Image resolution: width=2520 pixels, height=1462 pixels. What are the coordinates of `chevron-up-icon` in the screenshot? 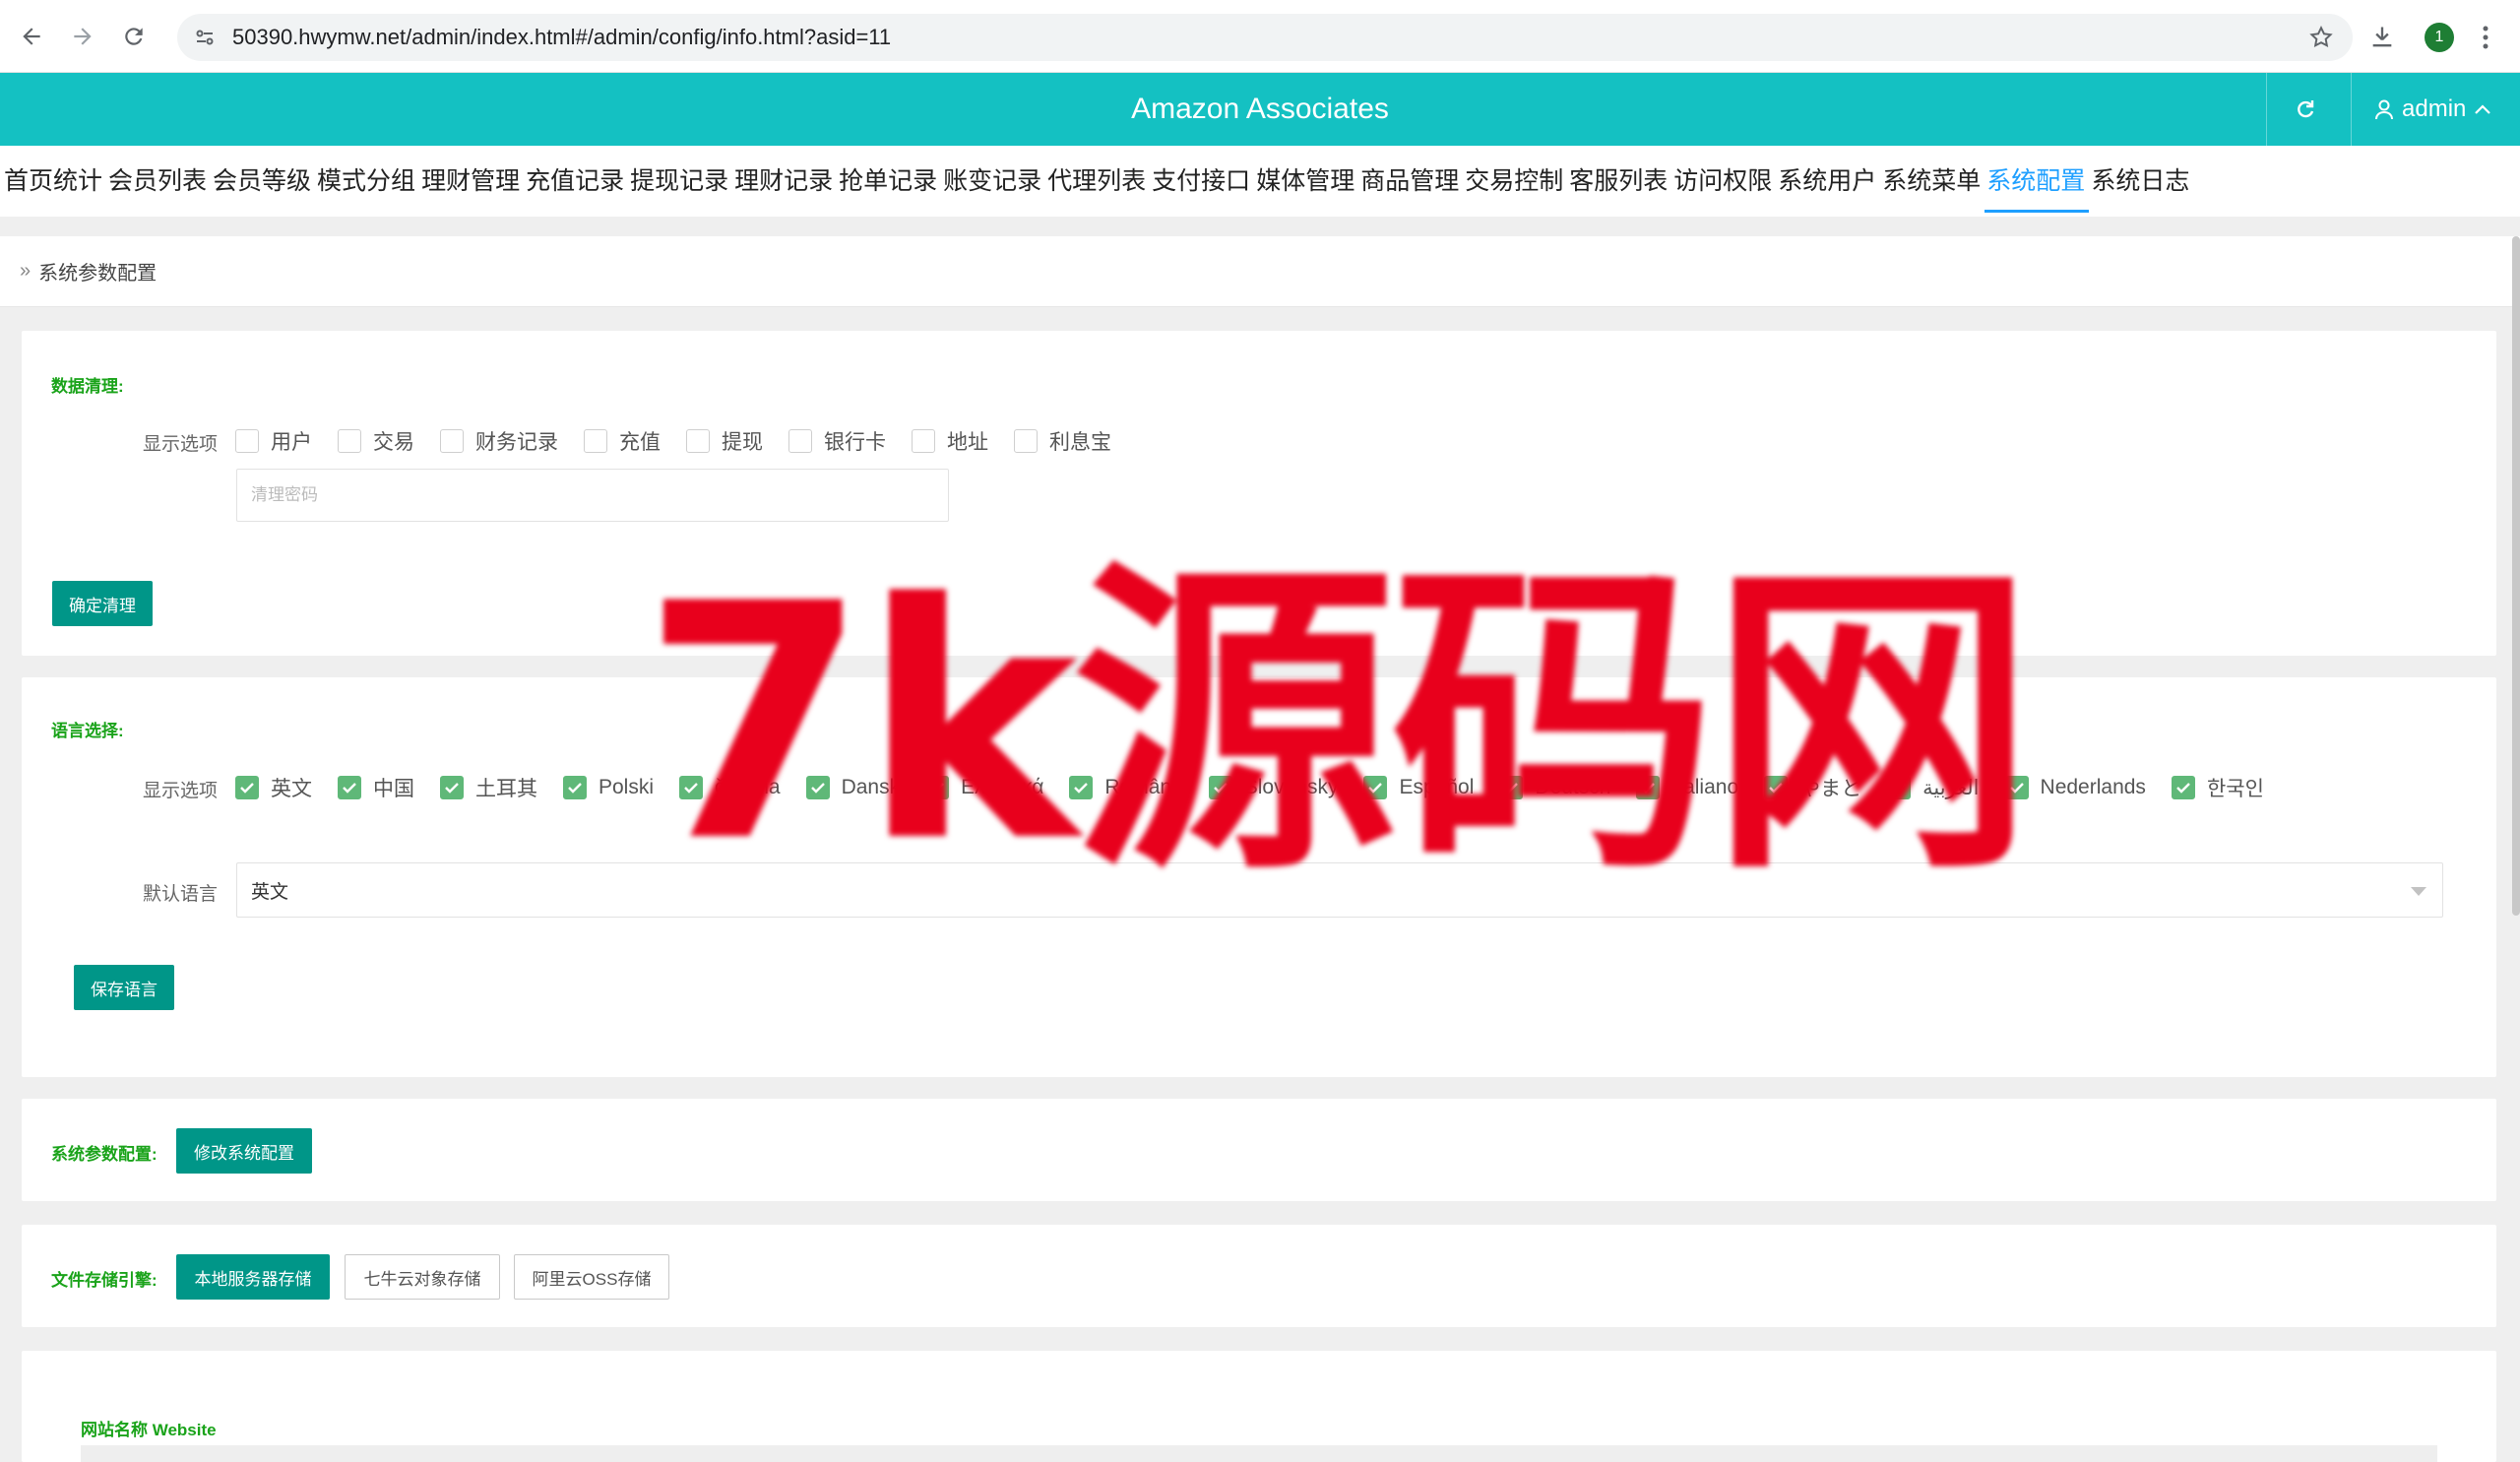 It's located at (2483, 109).